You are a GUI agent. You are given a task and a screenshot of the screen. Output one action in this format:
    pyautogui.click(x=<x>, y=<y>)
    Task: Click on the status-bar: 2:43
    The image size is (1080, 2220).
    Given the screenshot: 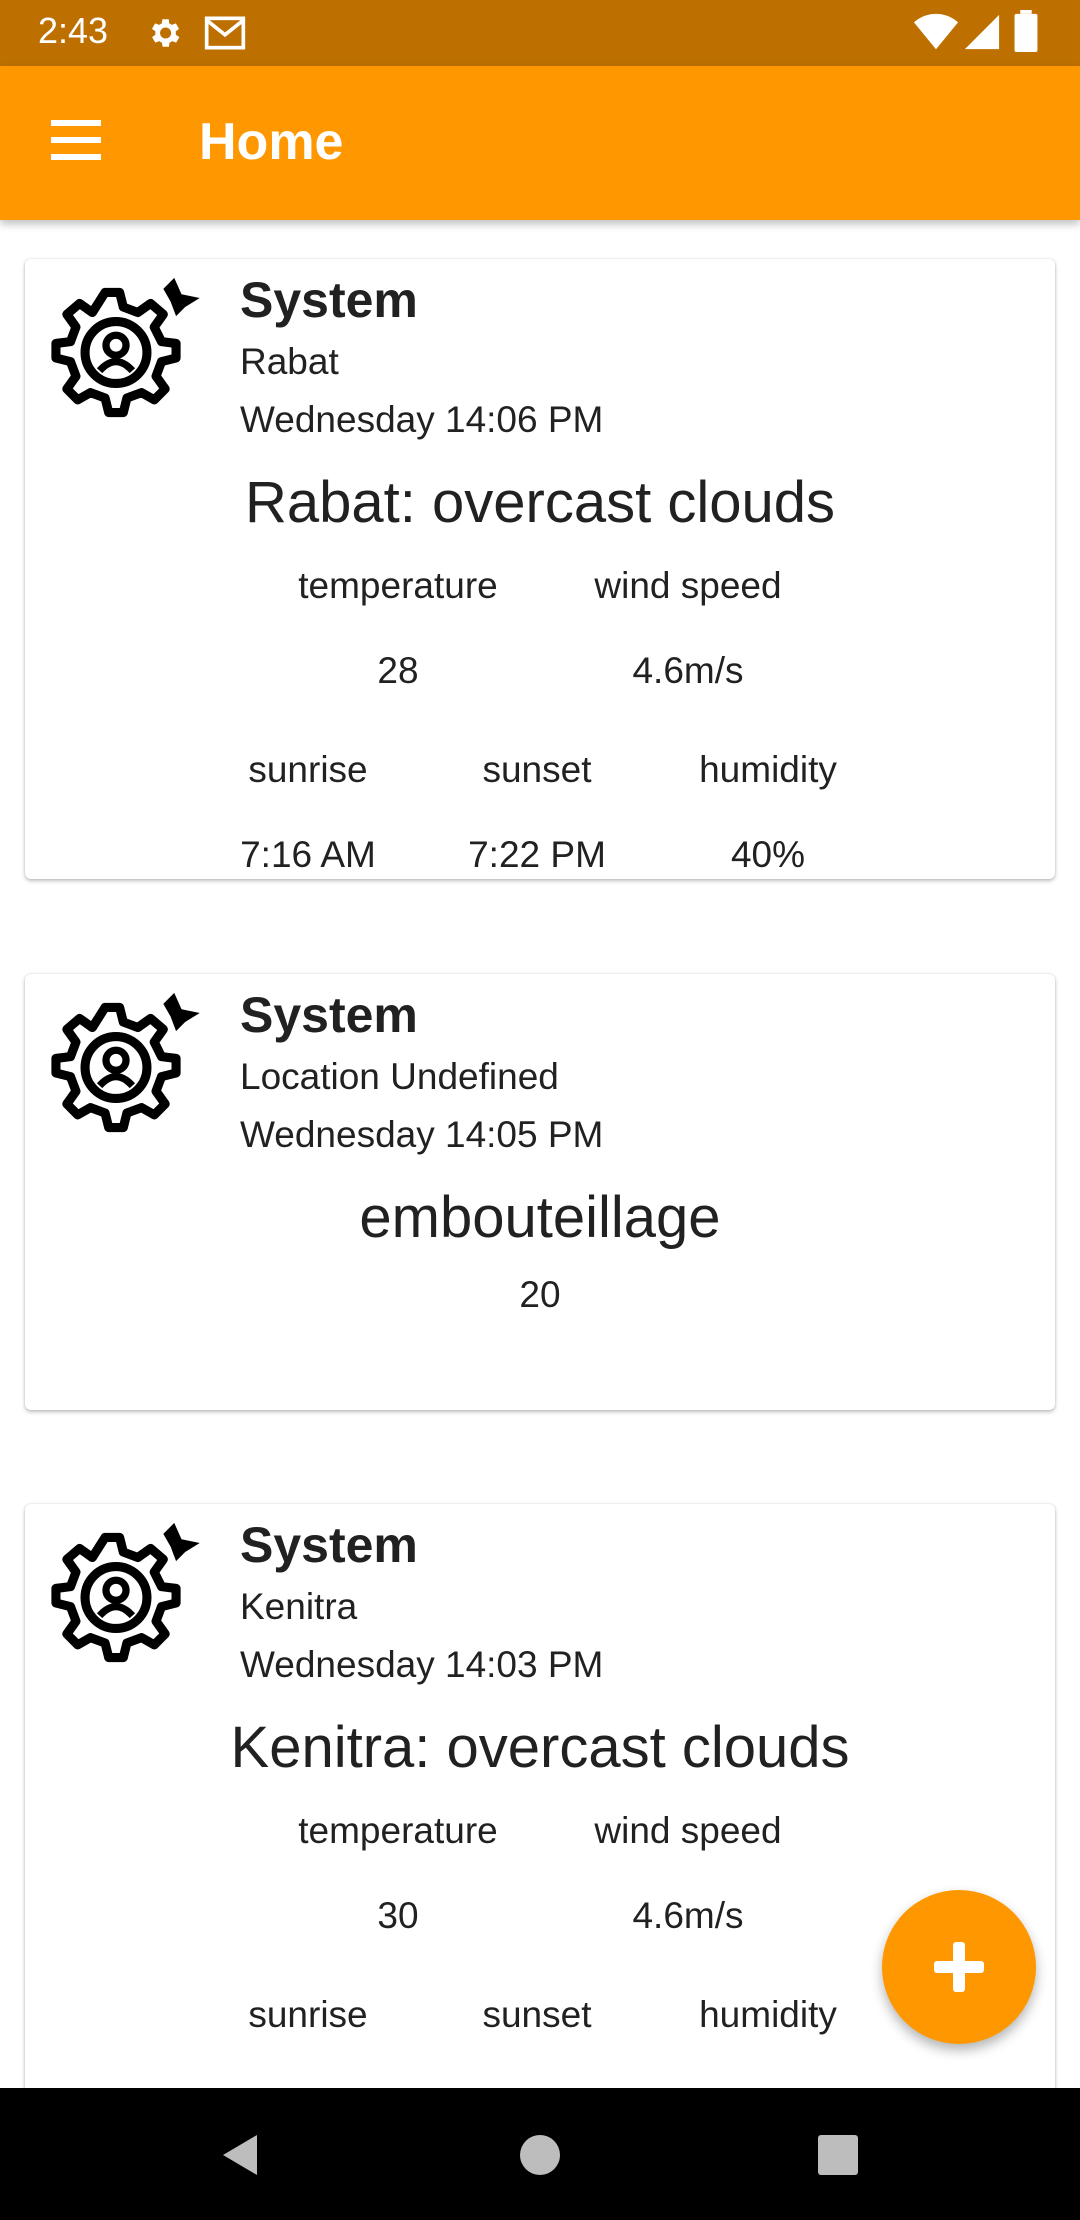 What is the action you would take?
    pyautogui.click(x=540, y=33)
    